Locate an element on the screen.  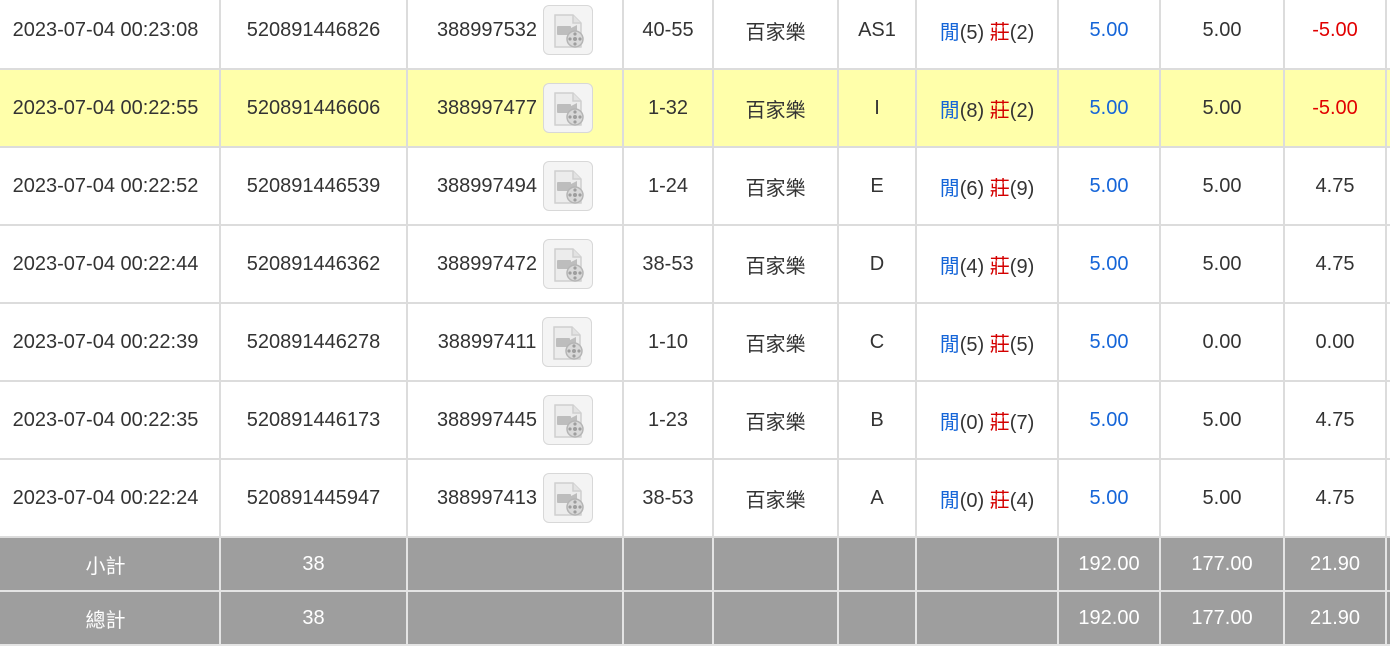
shoe-cell: D is located at coordinates (877, 264).